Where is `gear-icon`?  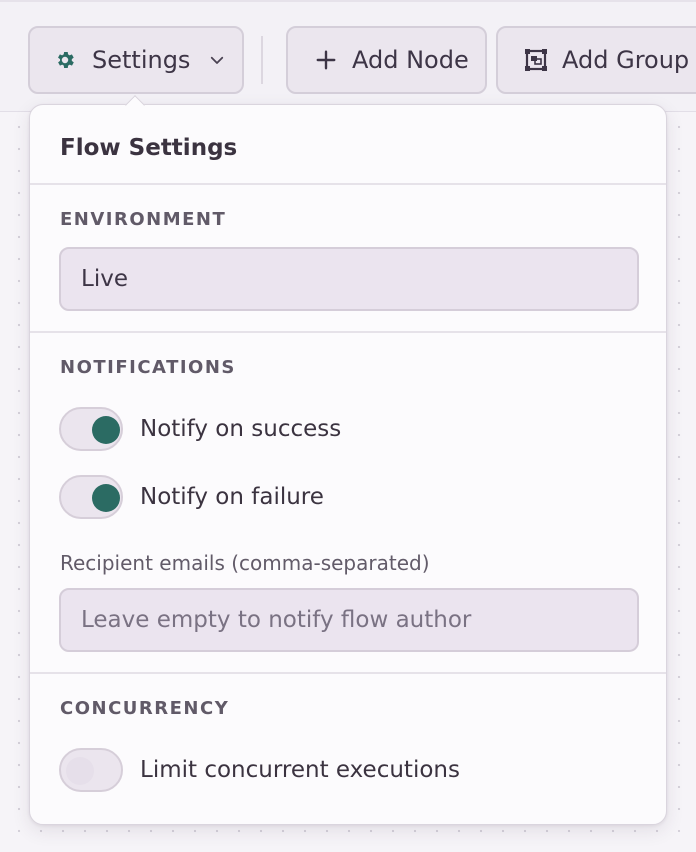
gear-icon is located at coordinates (65, 60).